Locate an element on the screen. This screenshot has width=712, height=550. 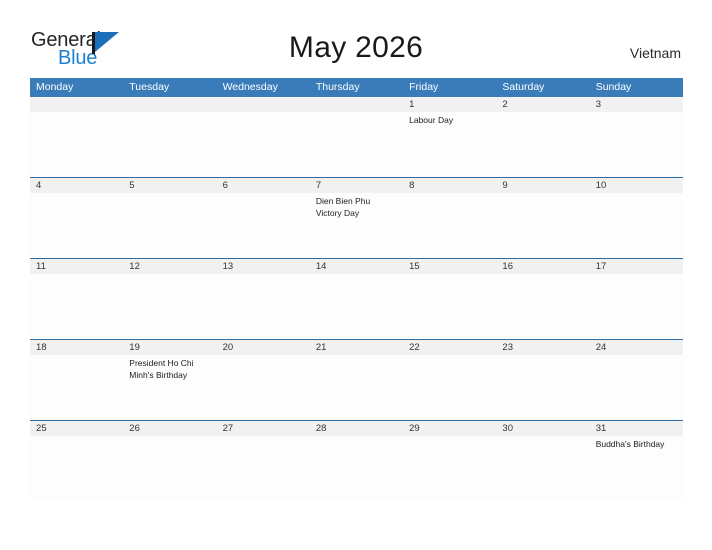
day-cell: 15 is located at coordinates (450, 299).